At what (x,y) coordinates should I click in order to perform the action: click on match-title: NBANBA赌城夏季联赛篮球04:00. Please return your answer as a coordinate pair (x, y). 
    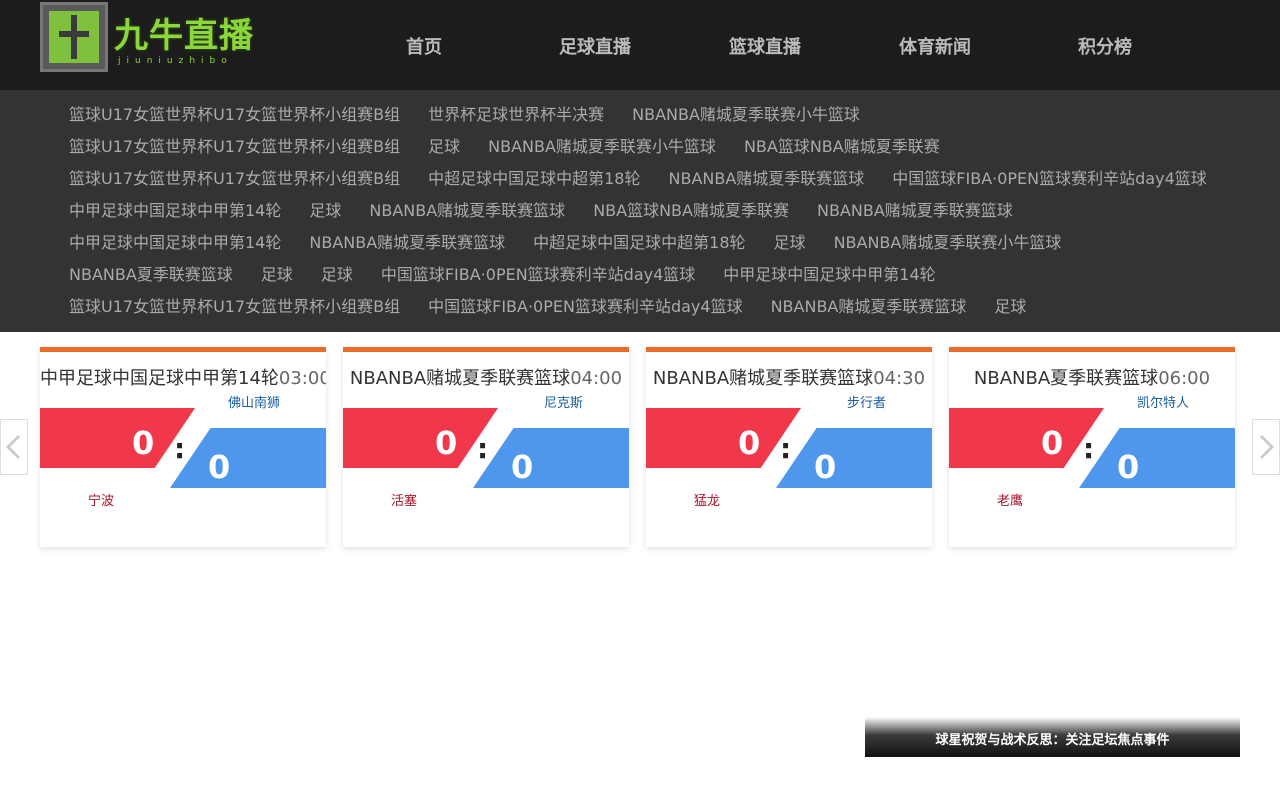
    Looking at the image, I should click on (486, 377).